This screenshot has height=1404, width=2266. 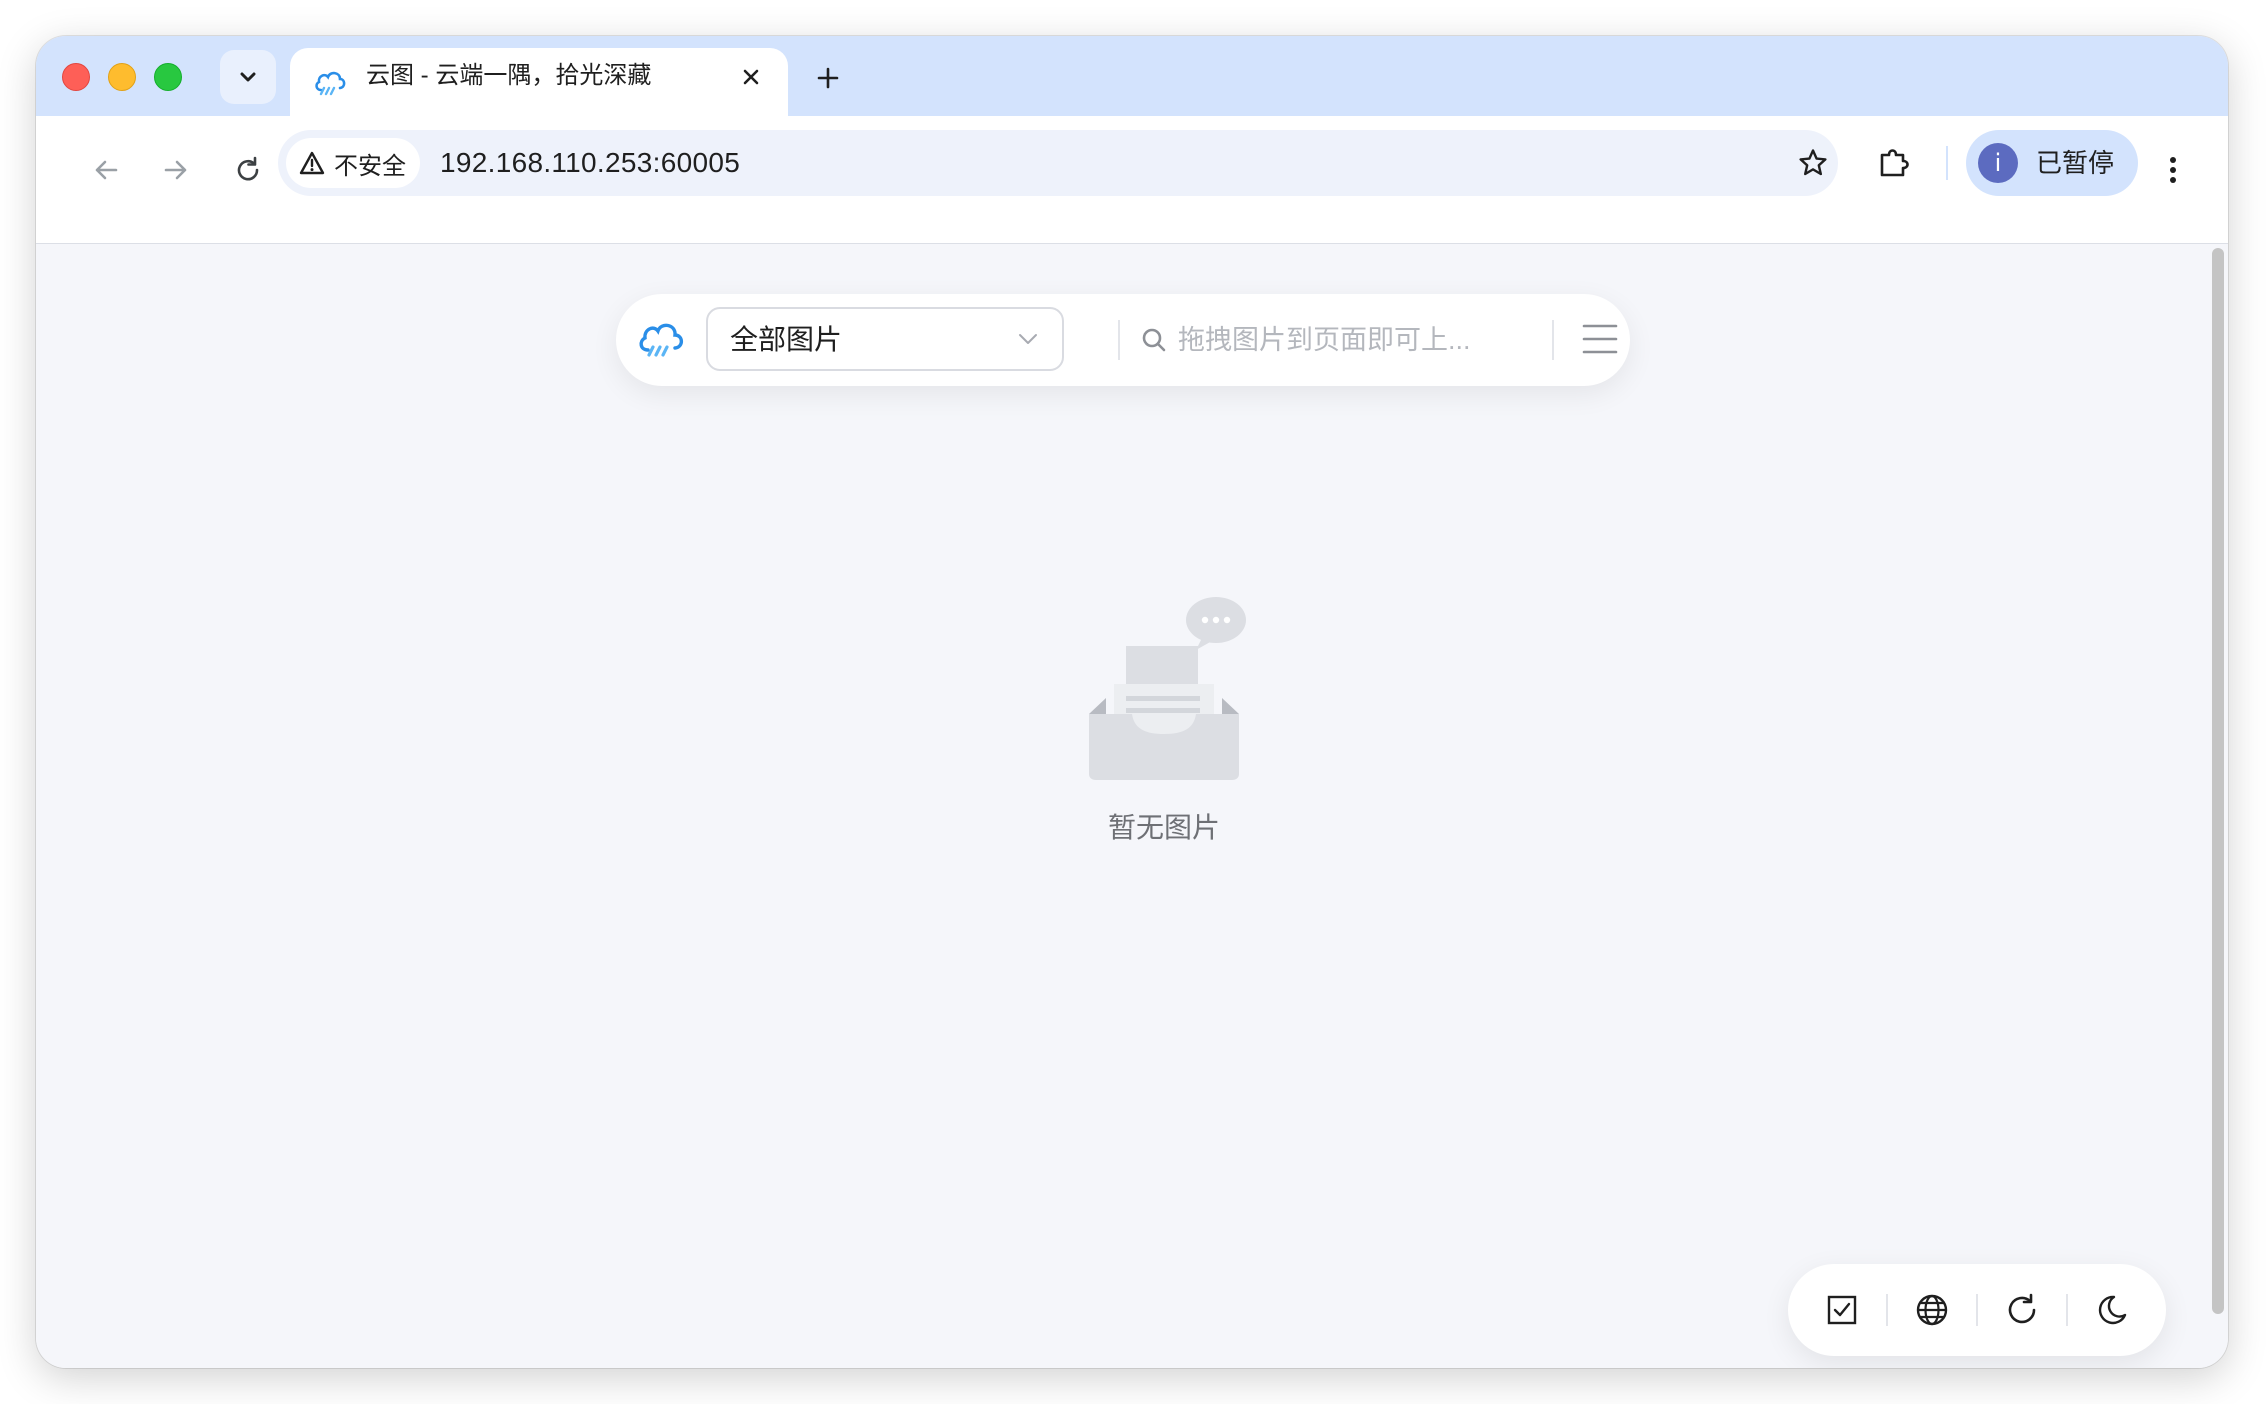 I want to click on reload-button, so click(x=248, y=170).